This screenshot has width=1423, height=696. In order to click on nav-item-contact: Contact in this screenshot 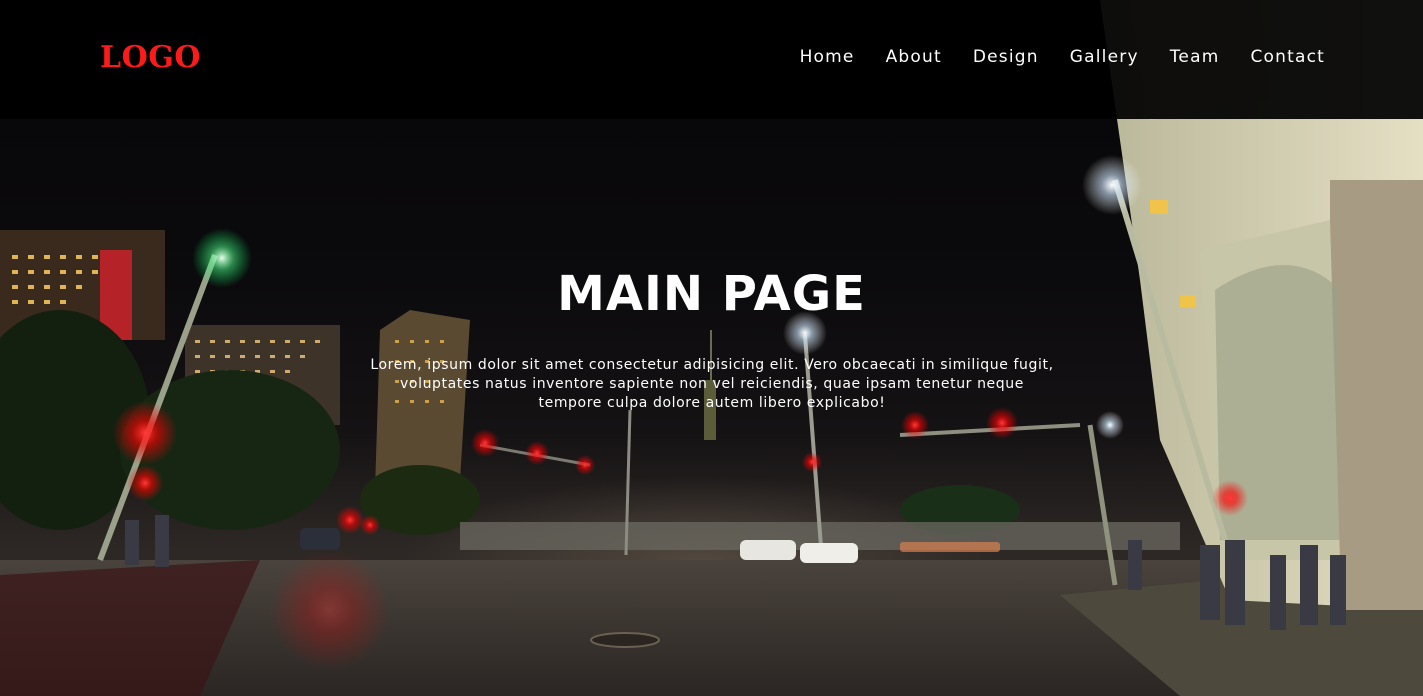, I will do `click(1287, 57)`.